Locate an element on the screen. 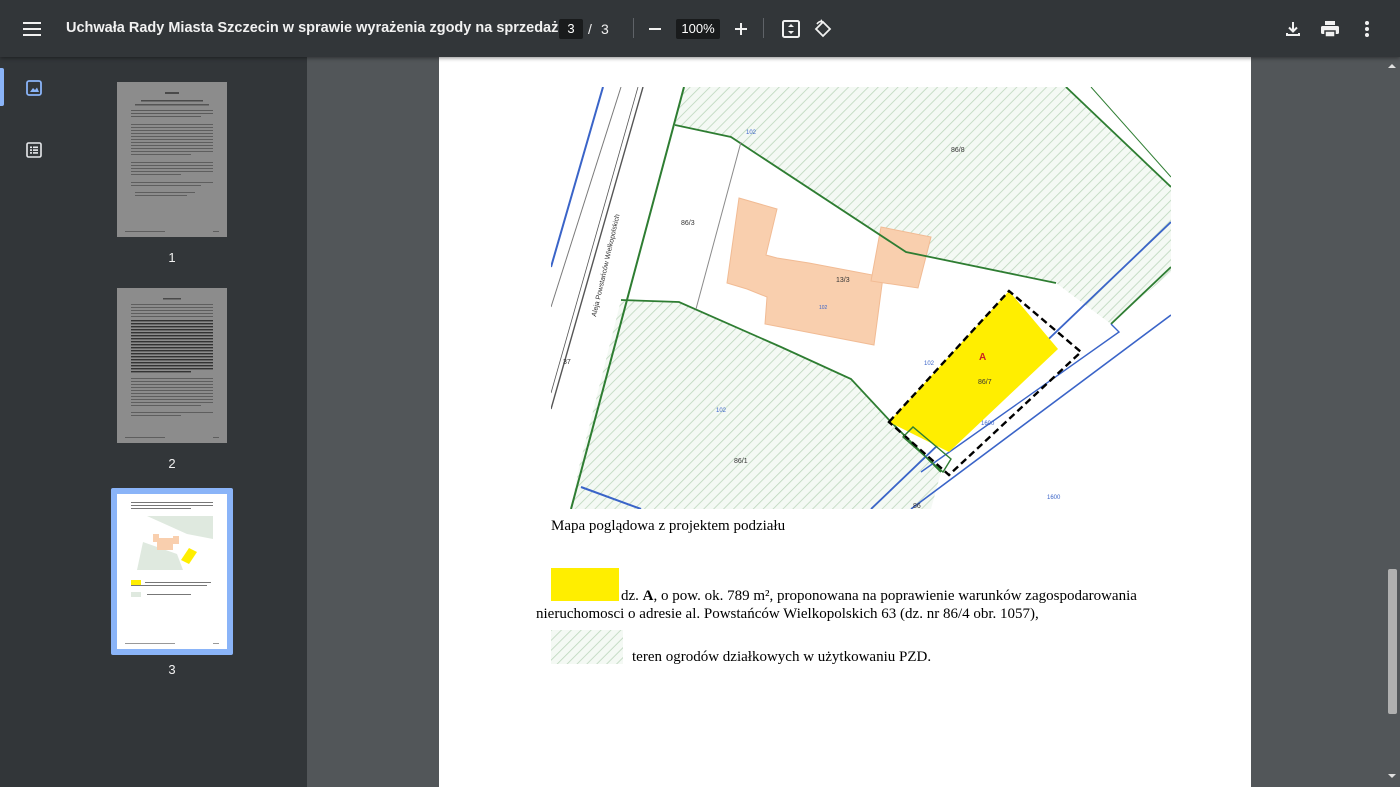 This screenshot has width=1400, height=787. parcel-label: 13/3 is located at coordinates (843, 280).